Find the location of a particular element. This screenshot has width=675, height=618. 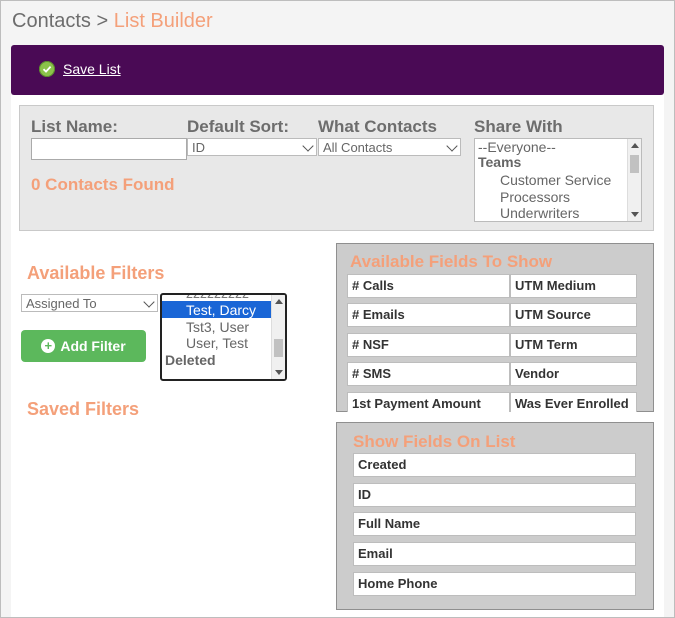

contacts-found-count: 0 Contacts Found is located at coordinates (103, 184).